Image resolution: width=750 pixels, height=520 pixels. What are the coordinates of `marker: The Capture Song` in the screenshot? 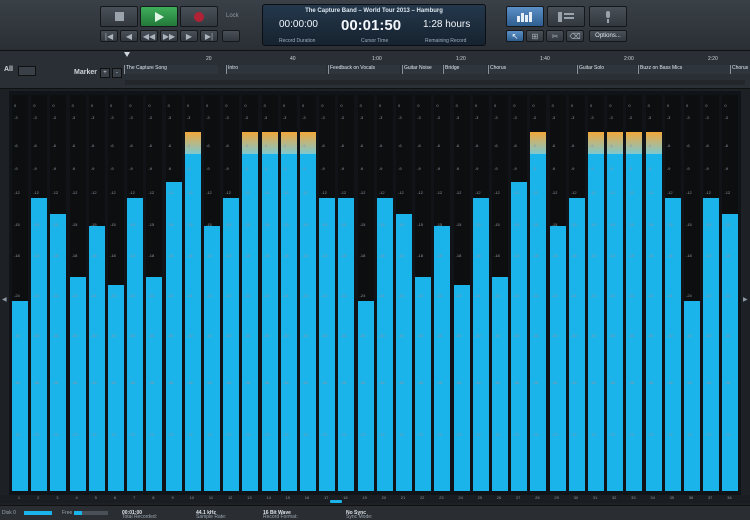 It's located at (171, 69).